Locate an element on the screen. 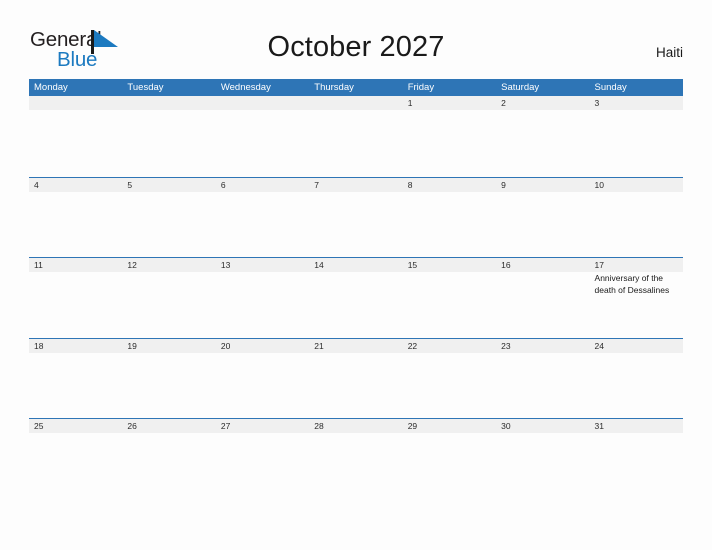 The image size is (712, 550). day-cell: 9 is located at coordinates (542, 218).